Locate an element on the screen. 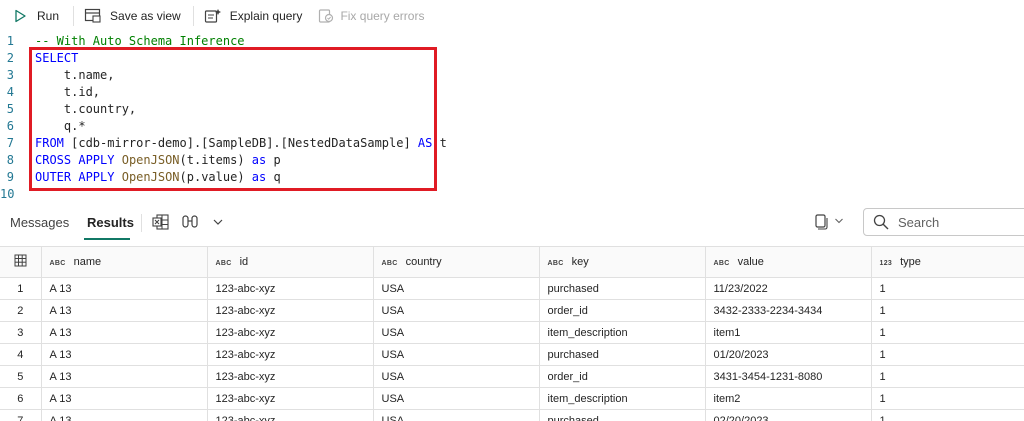  save-as-view-button: Save as view is located at coordinates (132, 16).